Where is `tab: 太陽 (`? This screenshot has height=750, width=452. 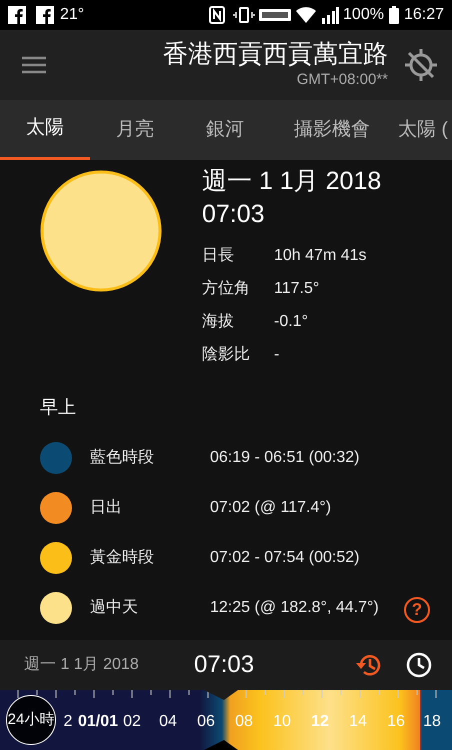
tab: 太陽 ( is located at coordinates (423, 130).